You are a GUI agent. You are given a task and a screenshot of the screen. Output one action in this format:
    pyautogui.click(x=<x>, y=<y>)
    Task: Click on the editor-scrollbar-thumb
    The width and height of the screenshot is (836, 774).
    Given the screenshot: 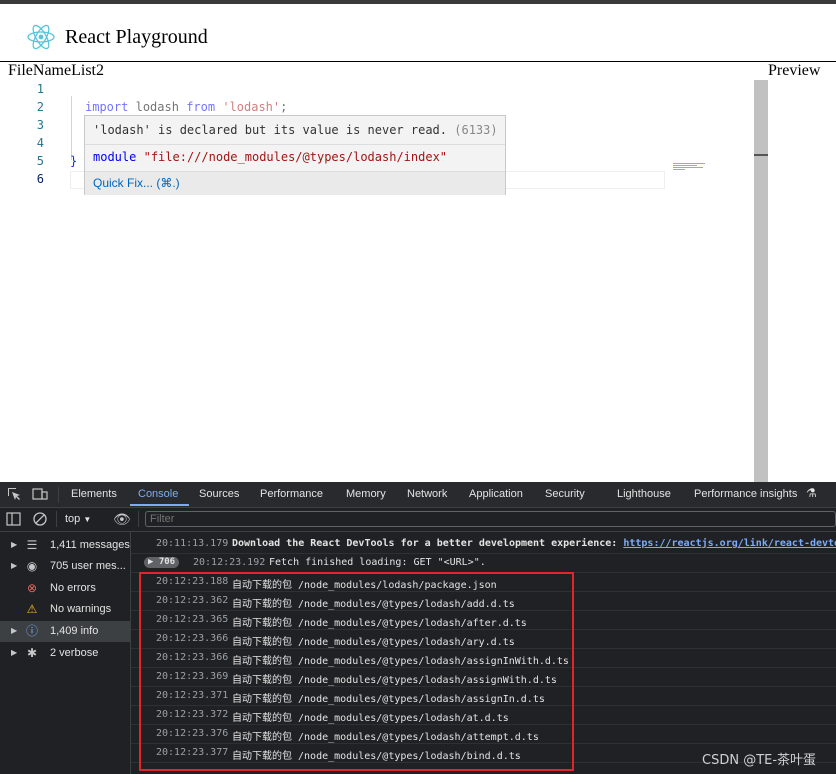 What is the action you would take?
    pyautogui.click(x=761, y=281)
    